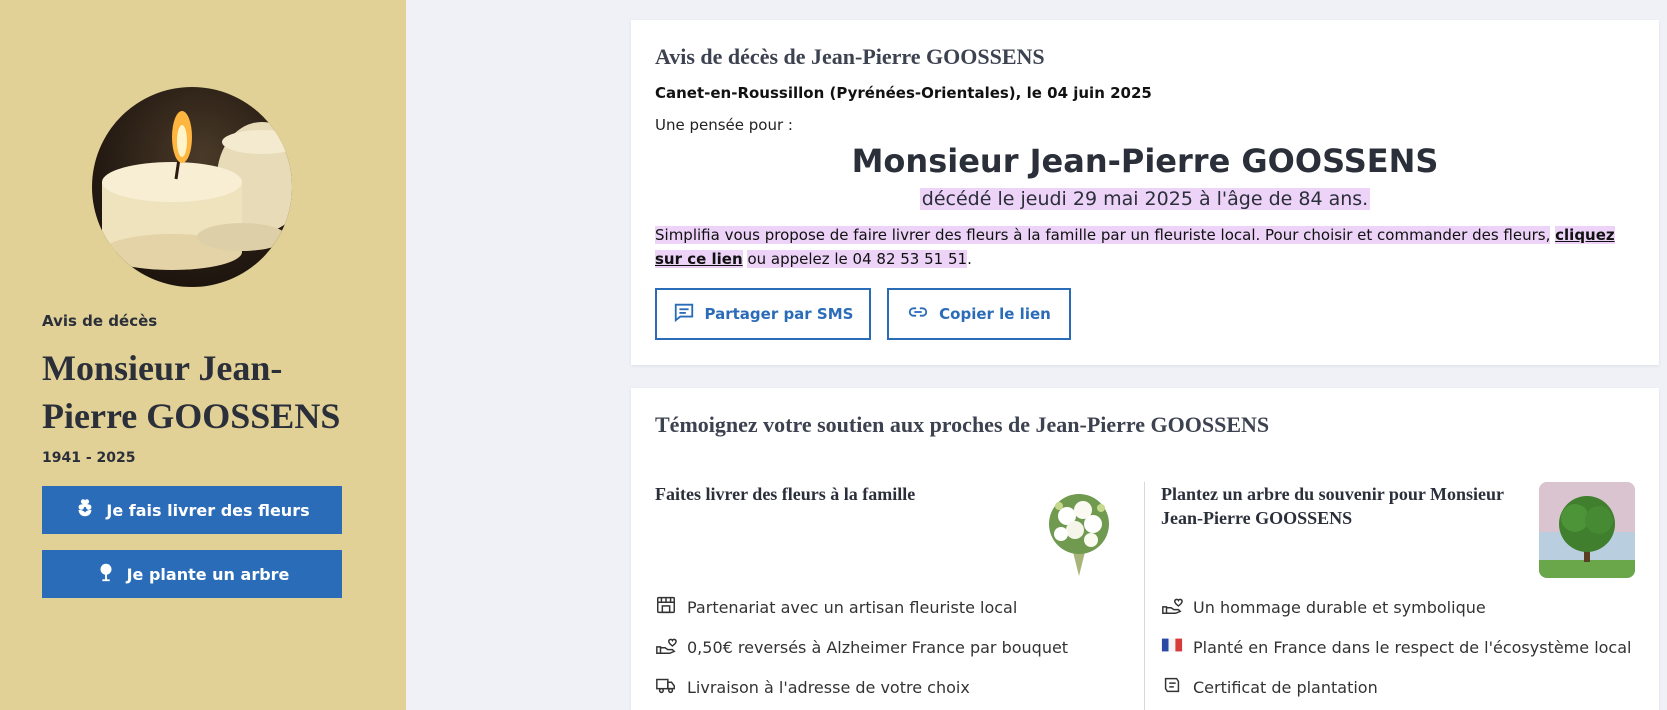  I want to click on column-divider, so click(1144, 596).